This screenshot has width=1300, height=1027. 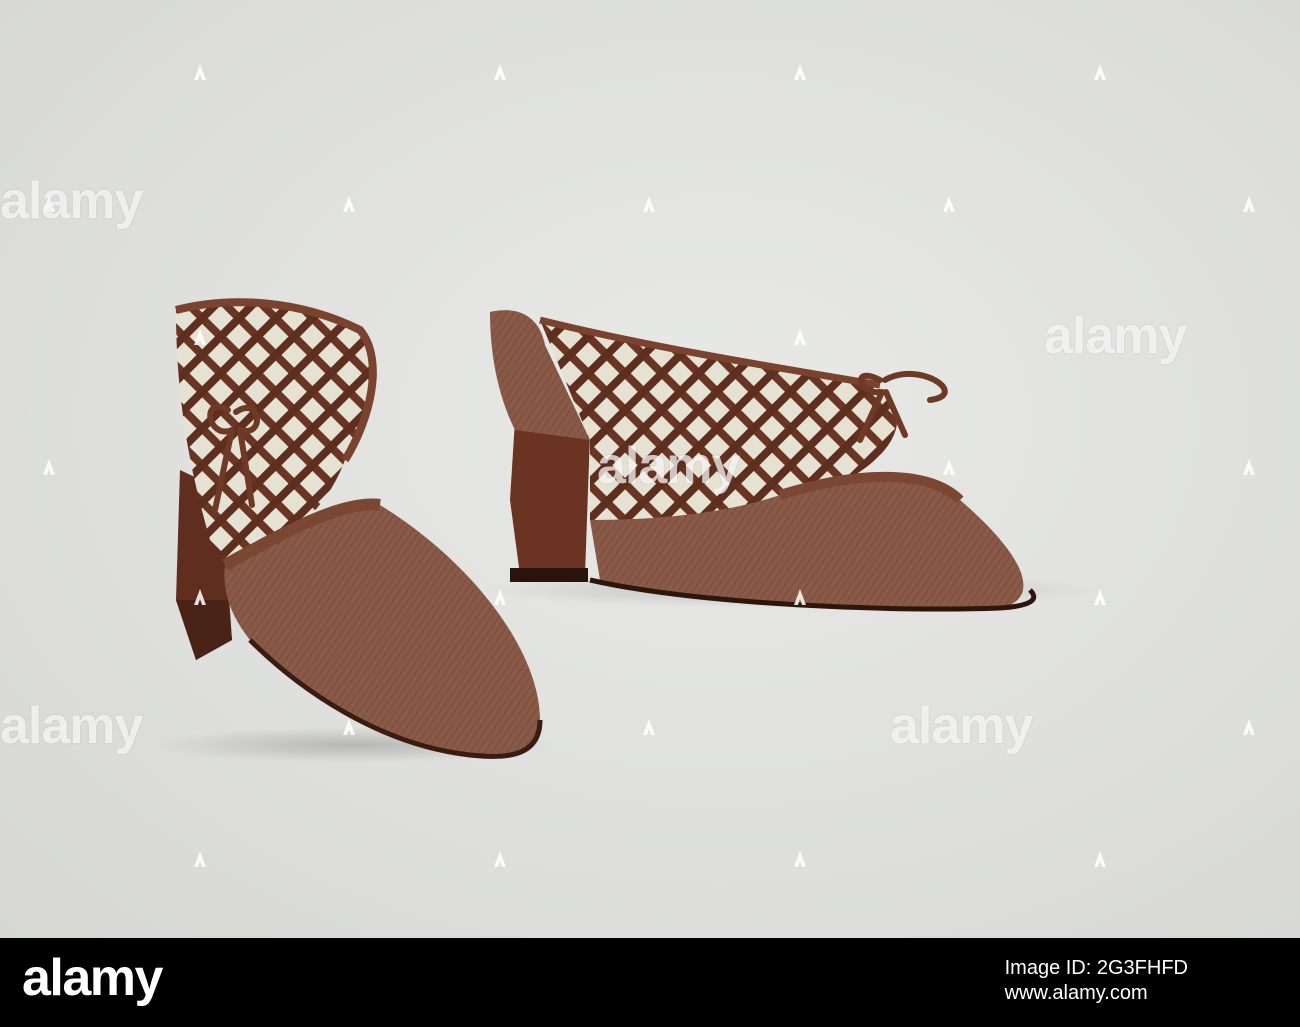 I want to click on left-shoe, so click(x=355, y=530).